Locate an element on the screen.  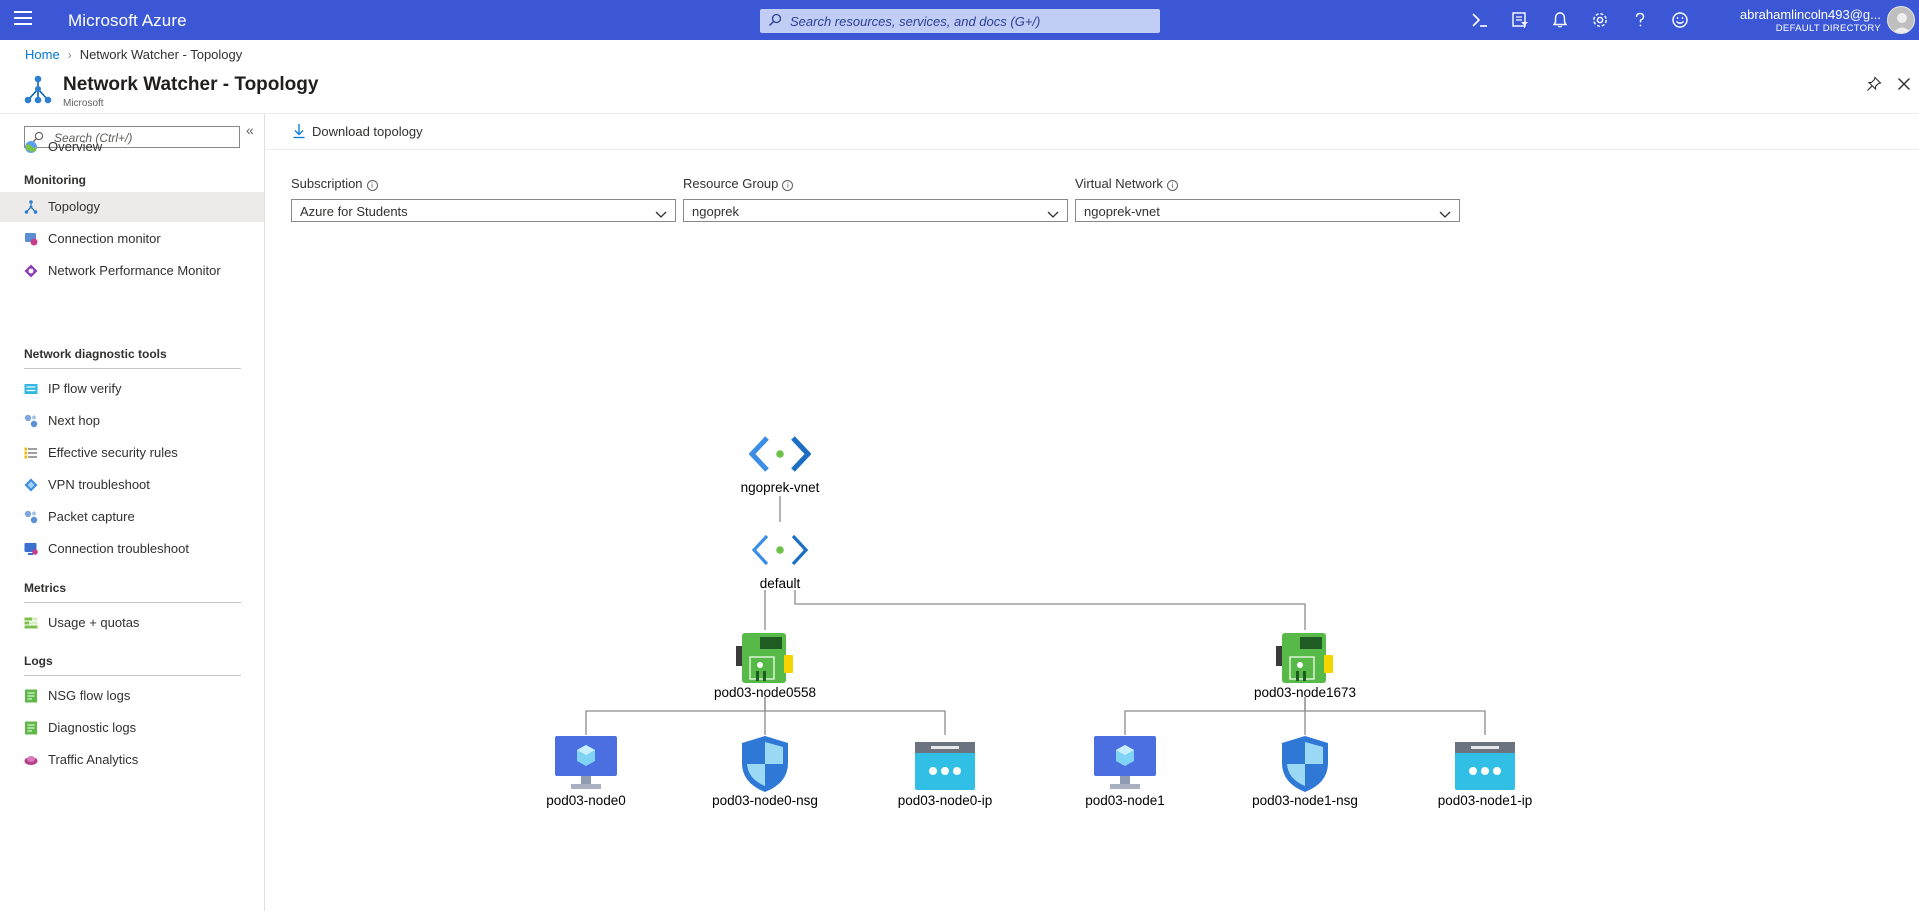
sidebar-item-usage-quotas: Usage + quotas is located at coordinates (132, 623).